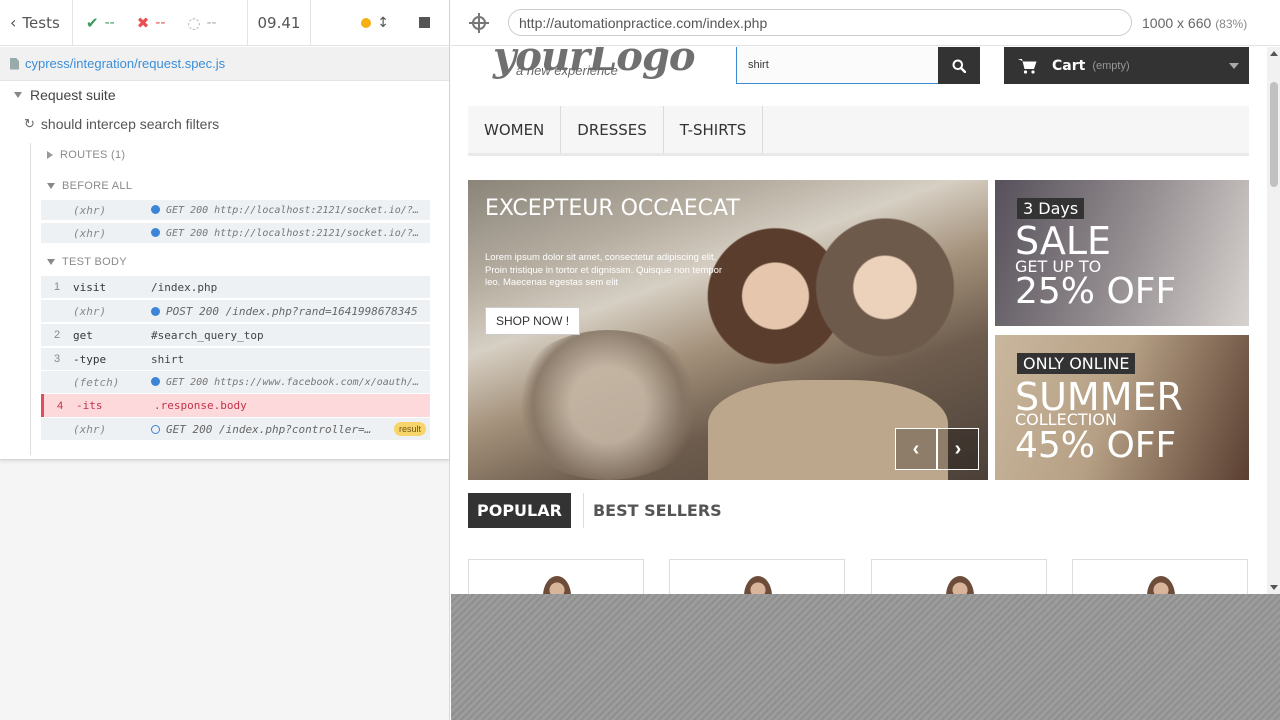  Describe the element at coordinates (87, 262) in the screenshot. I see `test-body-toggle: TEST BODY` at that location.